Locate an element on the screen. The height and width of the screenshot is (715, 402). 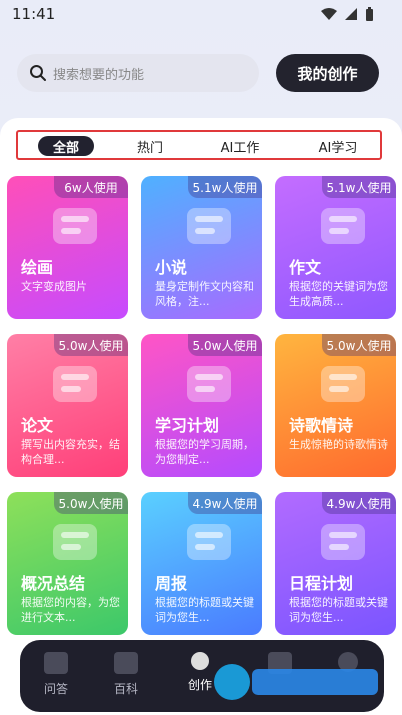
nav-label: 百科 is located at coordinates (125, 689).